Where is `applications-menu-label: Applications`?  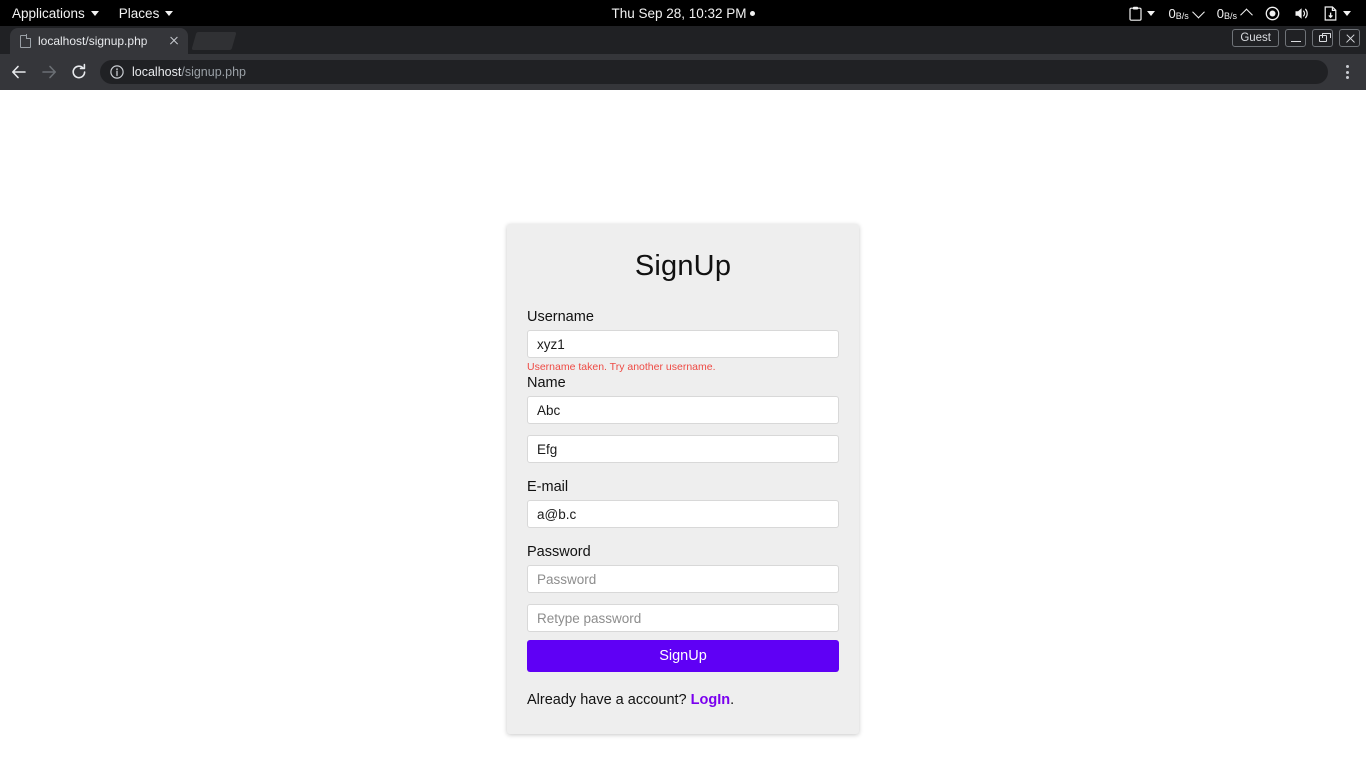
applications-menu-label: Applications is located at coordinates (48, 13).